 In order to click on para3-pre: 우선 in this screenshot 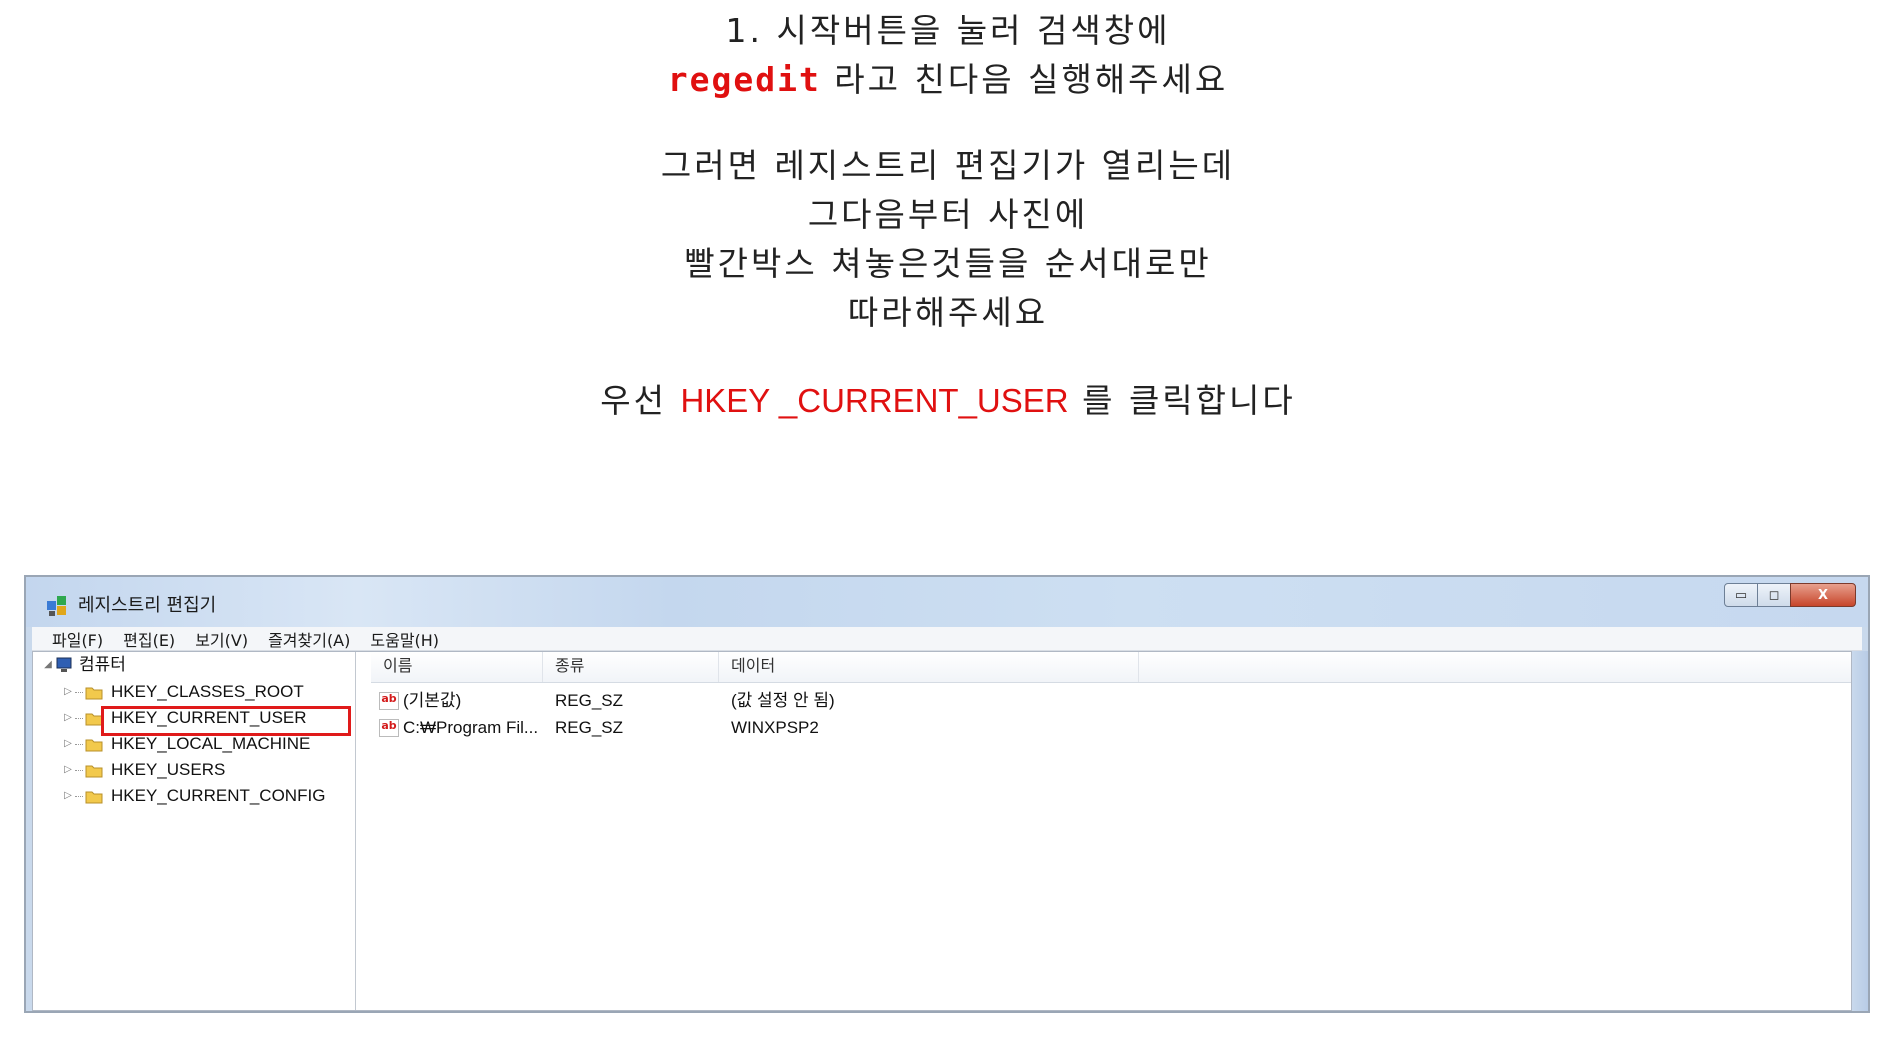, I will do `click(640, 400)`.